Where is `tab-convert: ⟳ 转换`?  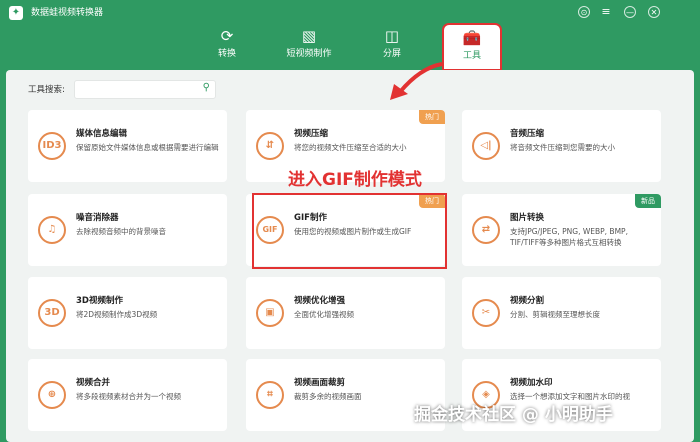 tab-convert: ⟳ 转换 is located at coordinates (227, 47).